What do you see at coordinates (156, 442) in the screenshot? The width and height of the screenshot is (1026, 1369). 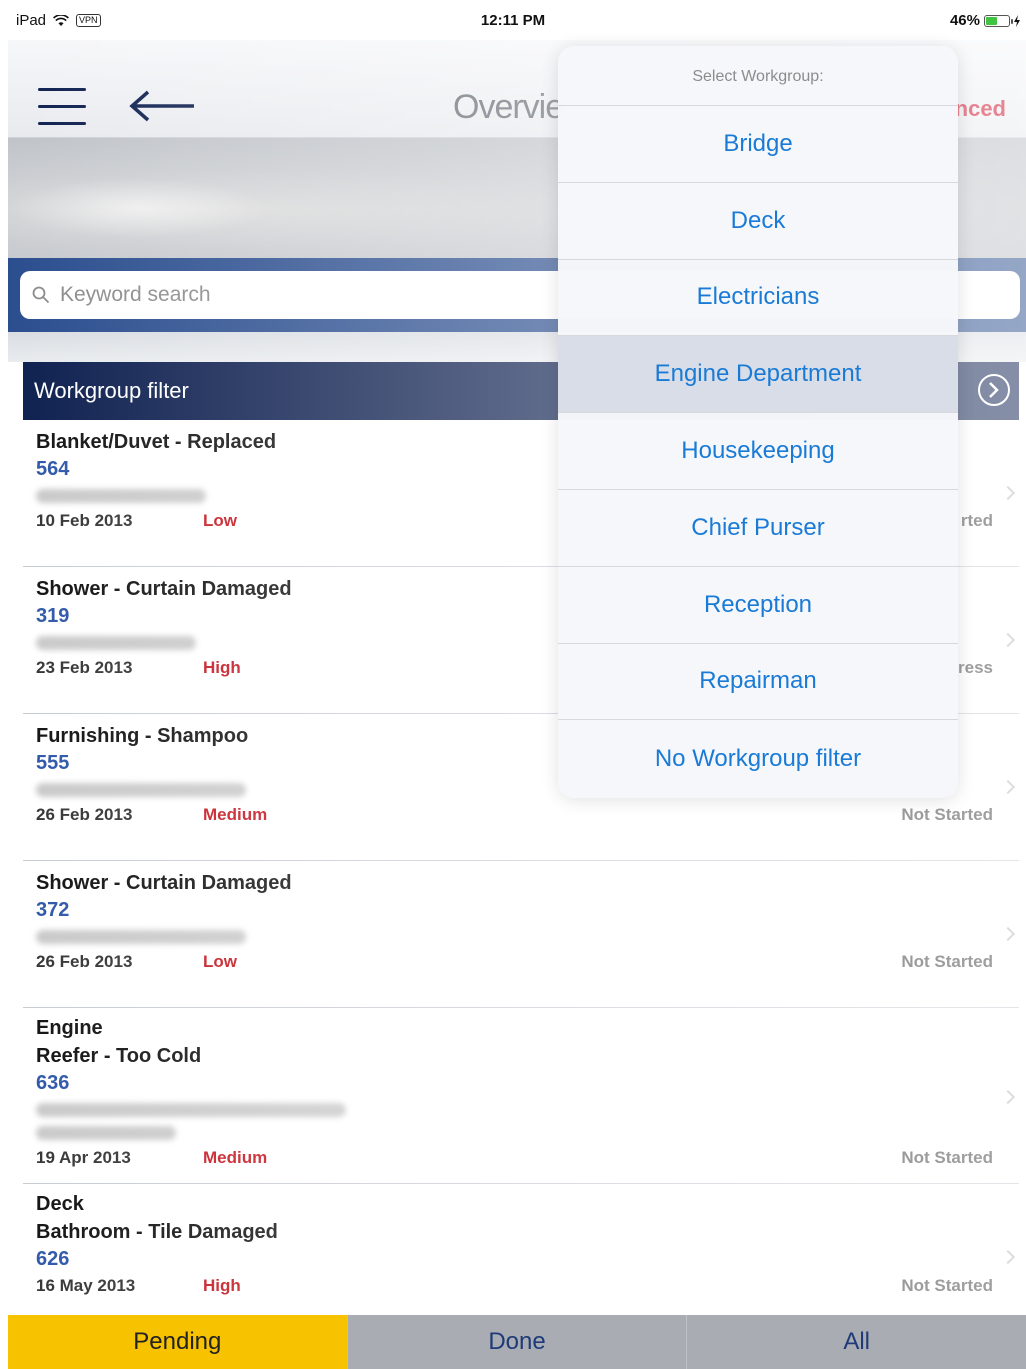 I see `item-title: Blanket/Duvet - Replaced` at bounding box center [156, 442].